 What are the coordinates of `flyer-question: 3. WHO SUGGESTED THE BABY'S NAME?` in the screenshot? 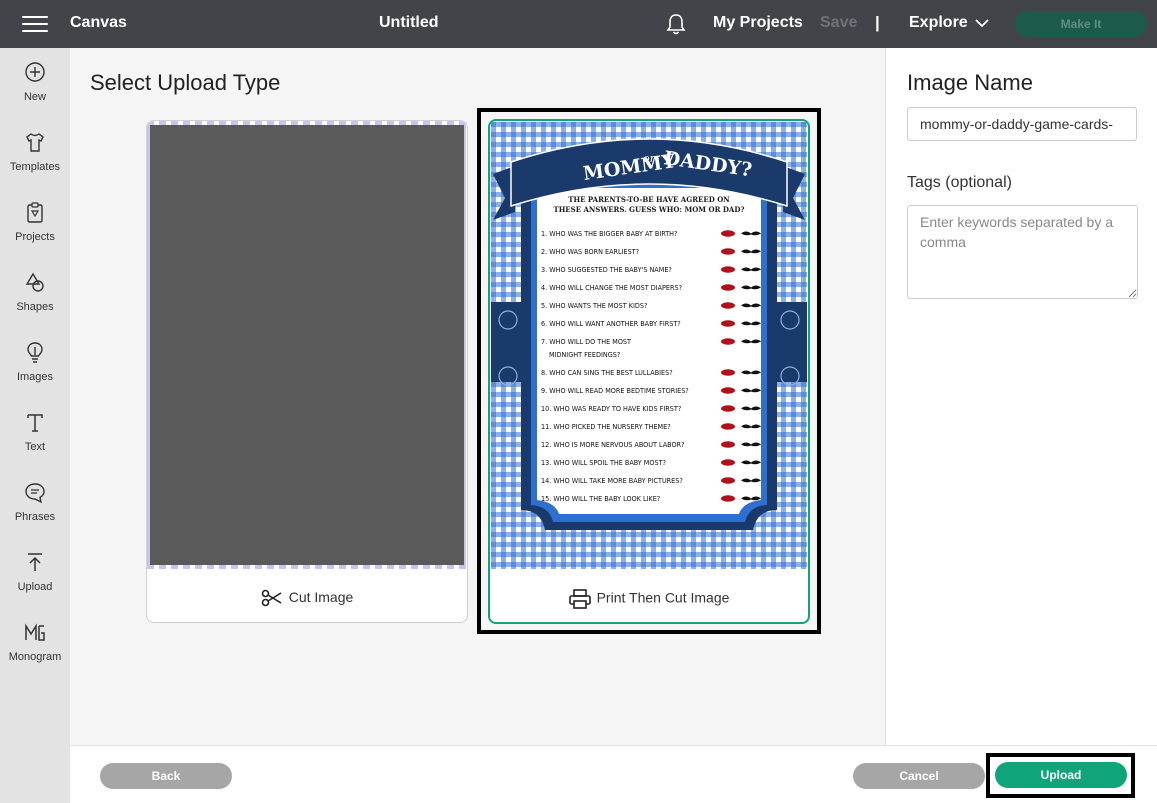 It's located at (606, 269).